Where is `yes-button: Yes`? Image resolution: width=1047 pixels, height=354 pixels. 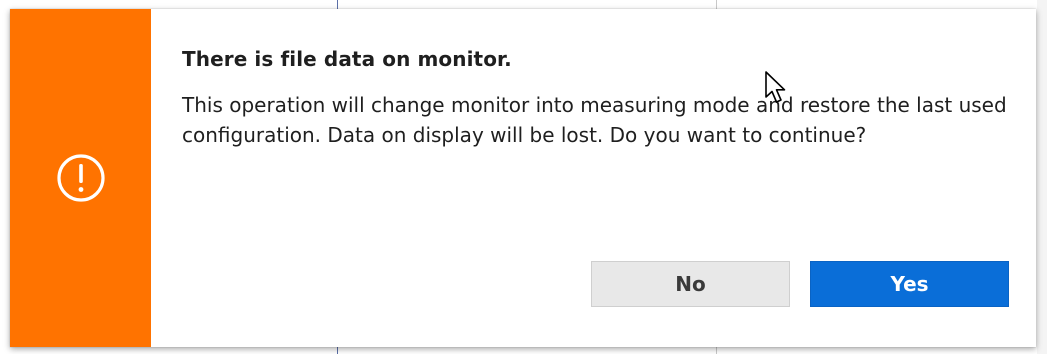
yes-button: Yes is located at coordinates (909, 284).